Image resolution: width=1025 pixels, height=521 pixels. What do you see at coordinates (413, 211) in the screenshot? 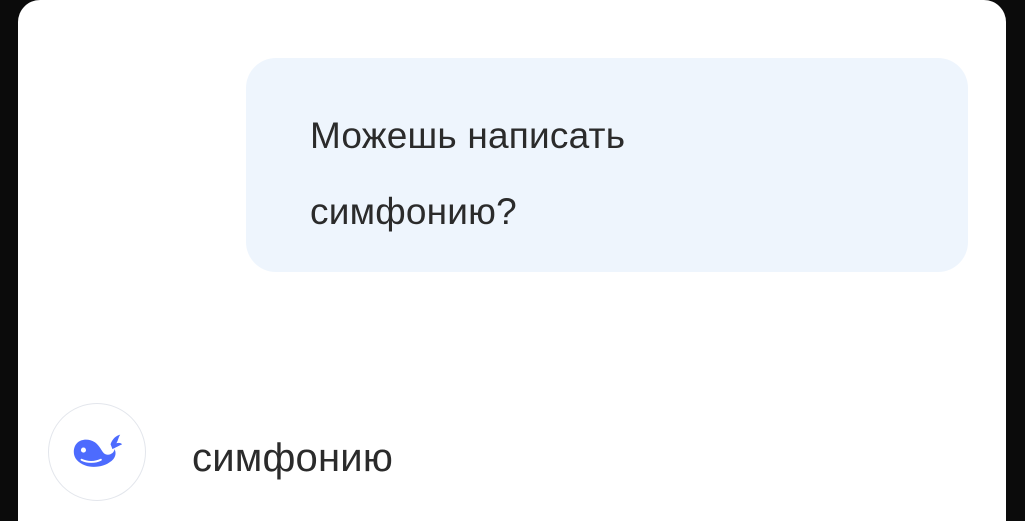
I see `user-message-line-2: симфонию?` at bounding box center [413, 211].